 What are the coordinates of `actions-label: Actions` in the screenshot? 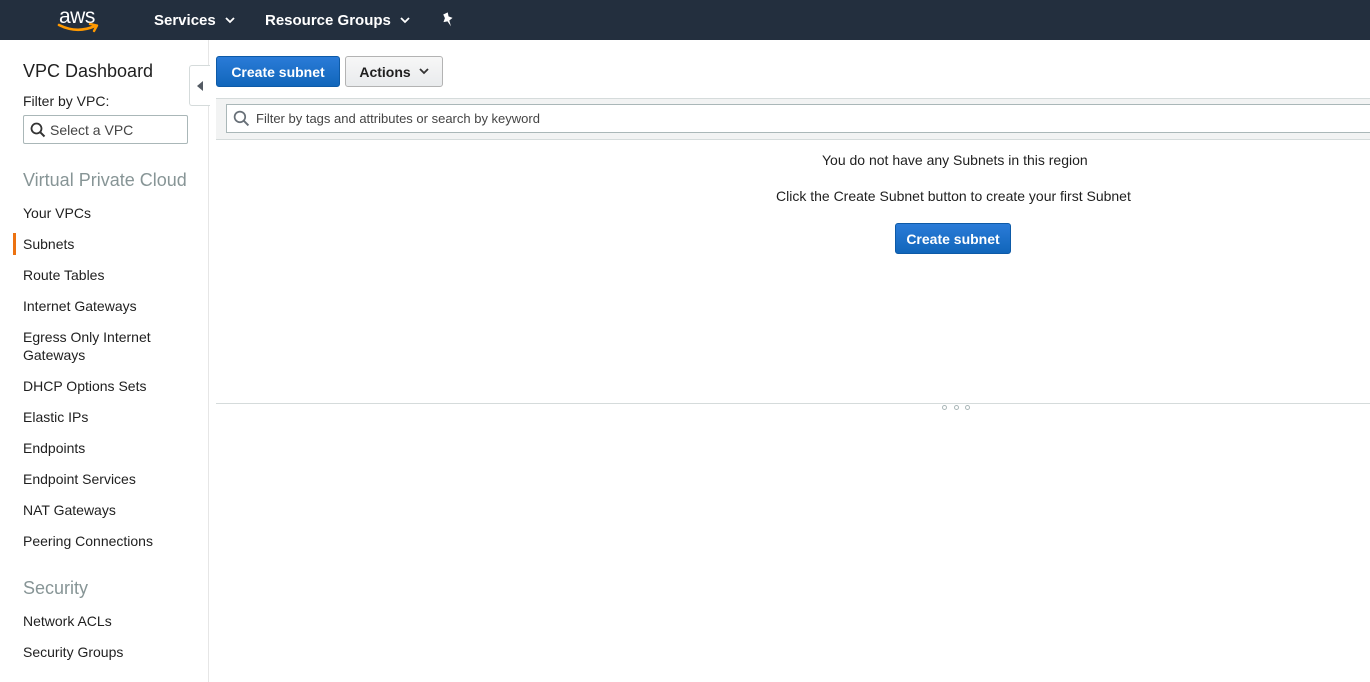 It's located at (385, 71).